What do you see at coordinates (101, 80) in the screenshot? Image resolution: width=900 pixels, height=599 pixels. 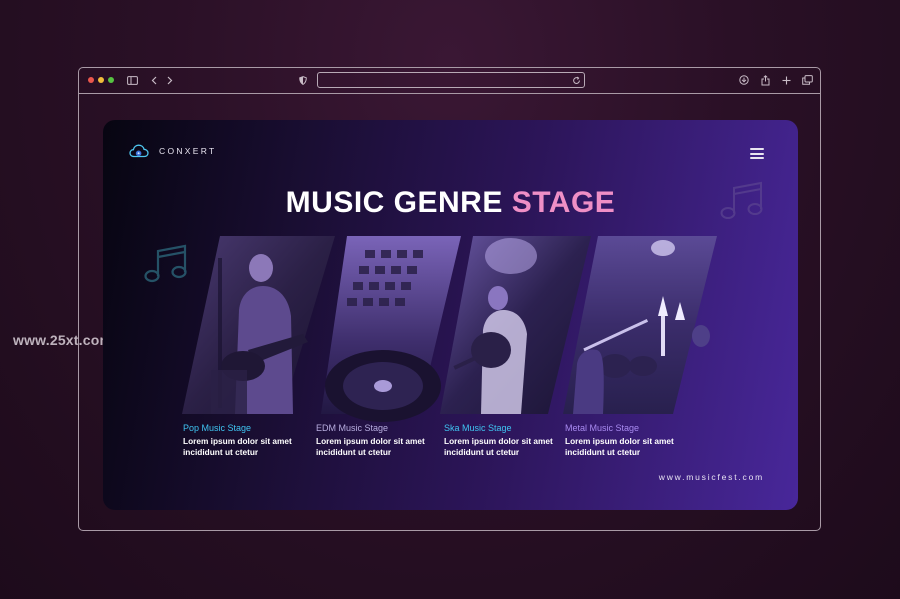 I see `minimize-window-button` at bounding box center [101, 80].